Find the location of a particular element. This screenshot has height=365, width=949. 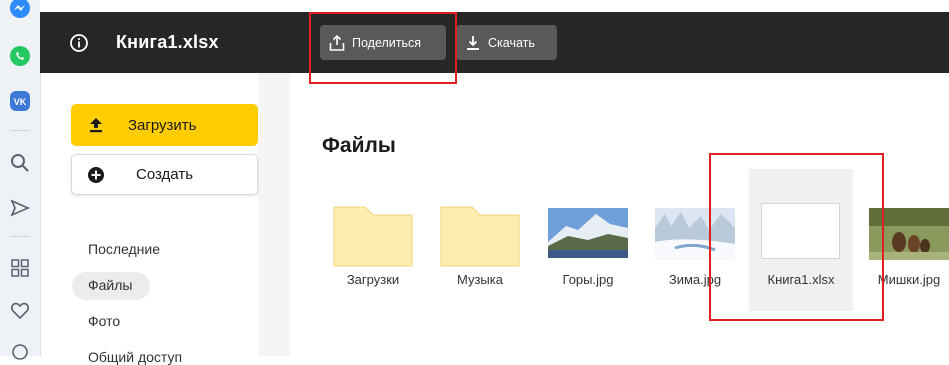

file-name: Музыка is located at coordinates (480, 279).